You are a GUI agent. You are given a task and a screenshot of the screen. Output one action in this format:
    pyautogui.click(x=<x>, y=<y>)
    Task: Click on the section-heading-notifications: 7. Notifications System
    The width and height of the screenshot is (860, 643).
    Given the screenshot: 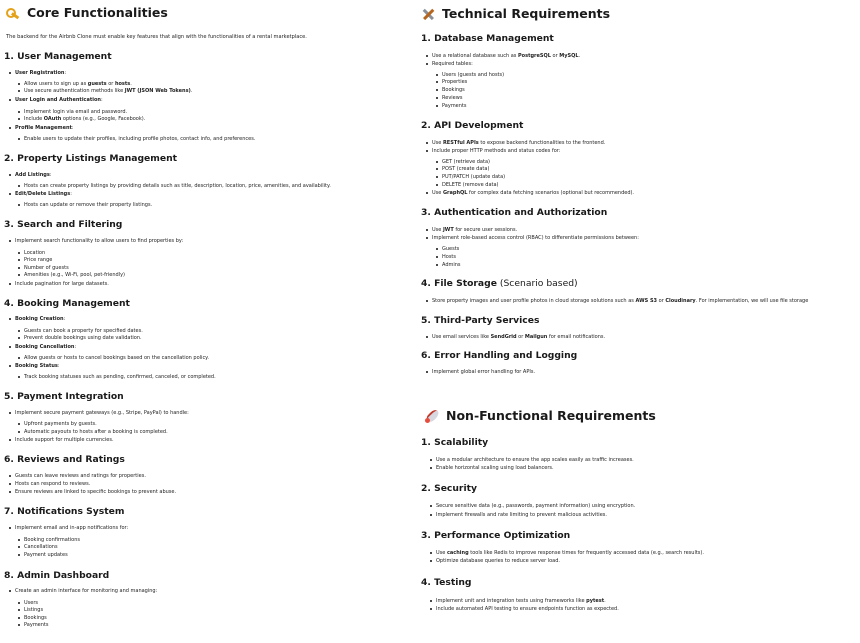 What is the action you would take?
    pyautogui.click(x=64, y=511)
    